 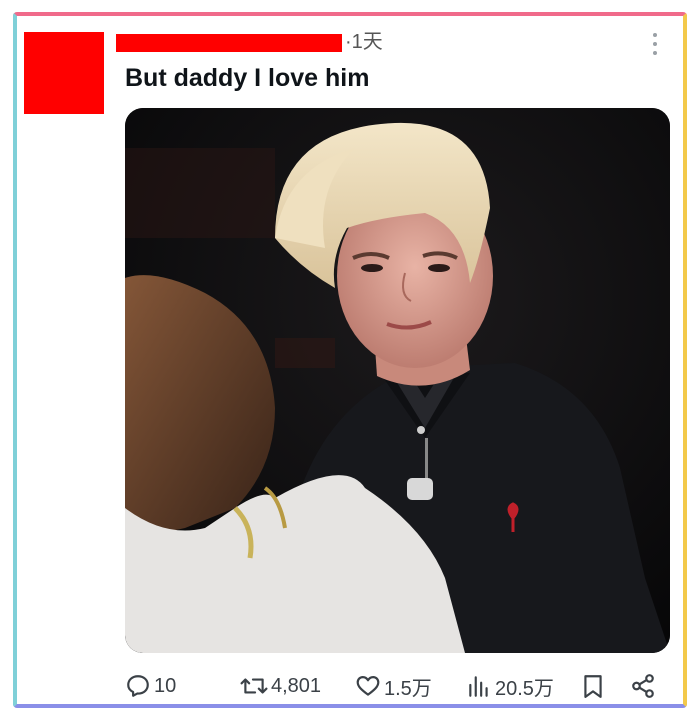 What do you see at coordinates (296, 685) in the screenshot?
I see `repost-count: 4,801` at bounding box center [296, 685].